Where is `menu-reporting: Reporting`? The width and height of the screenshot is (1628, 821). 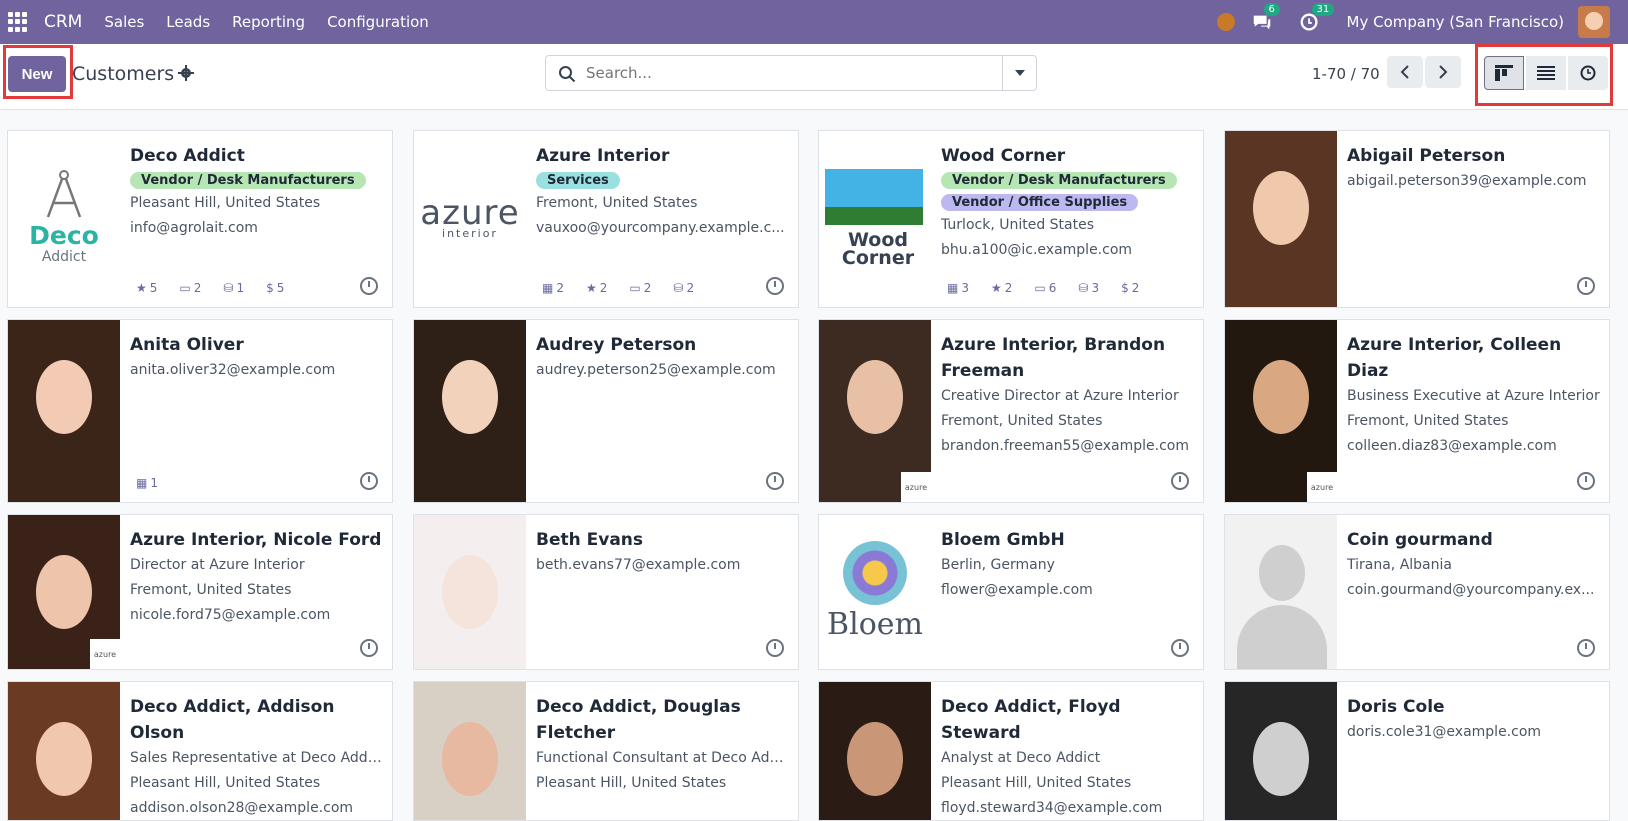 menu-reporting: Reporting is located at coordinates (268, 22).